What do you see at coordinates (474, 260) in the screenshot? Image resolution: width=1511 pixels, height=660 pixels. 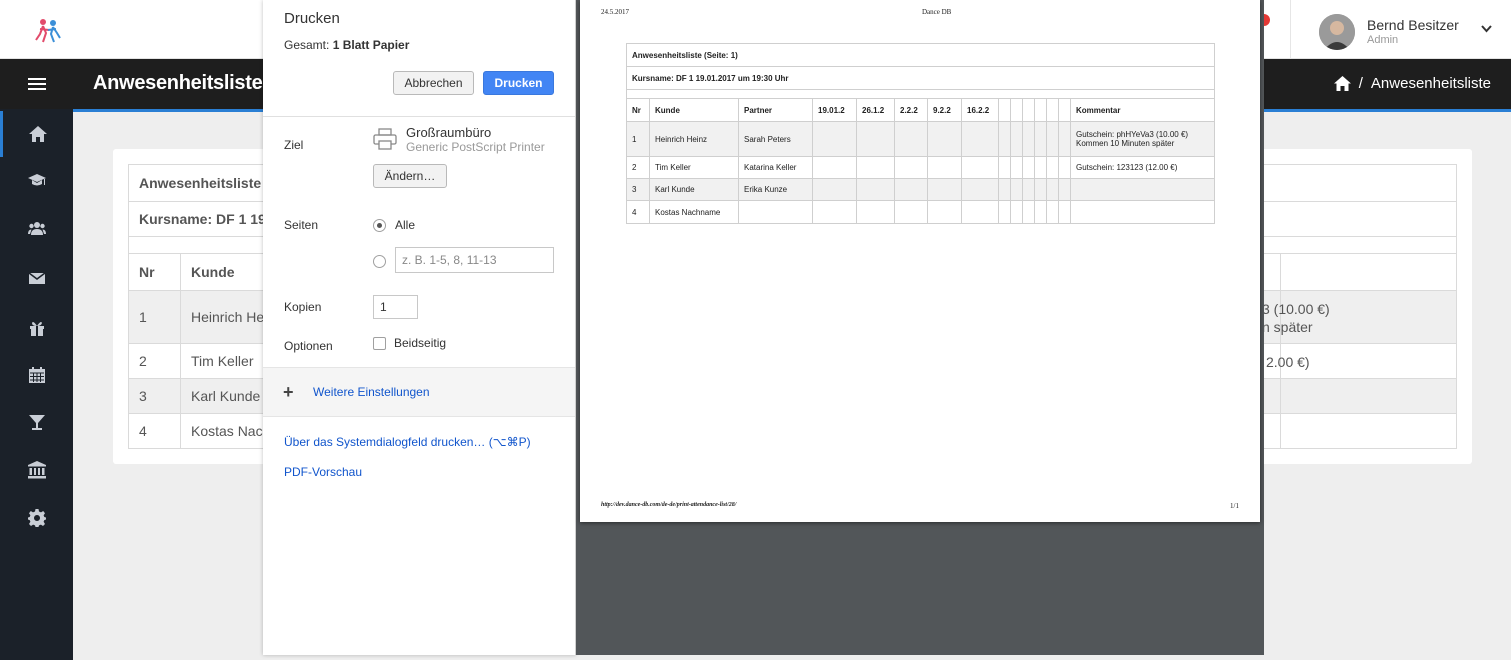 I see `pages-range-input` at bounding box center [474, 260].